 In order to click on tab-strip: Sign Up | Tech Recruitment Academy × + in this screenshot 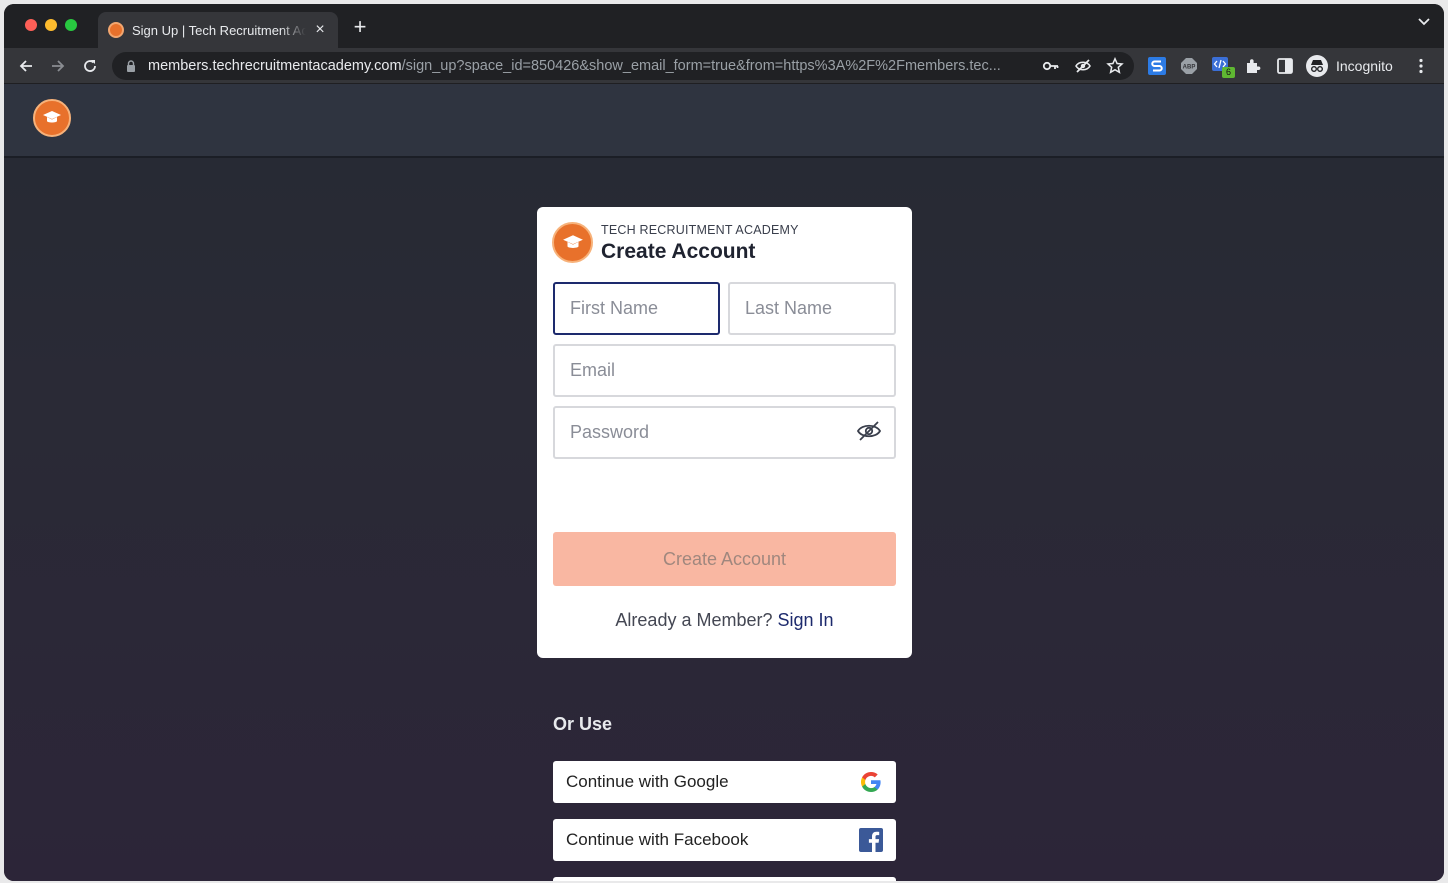, I will do `click(724, 26)`.